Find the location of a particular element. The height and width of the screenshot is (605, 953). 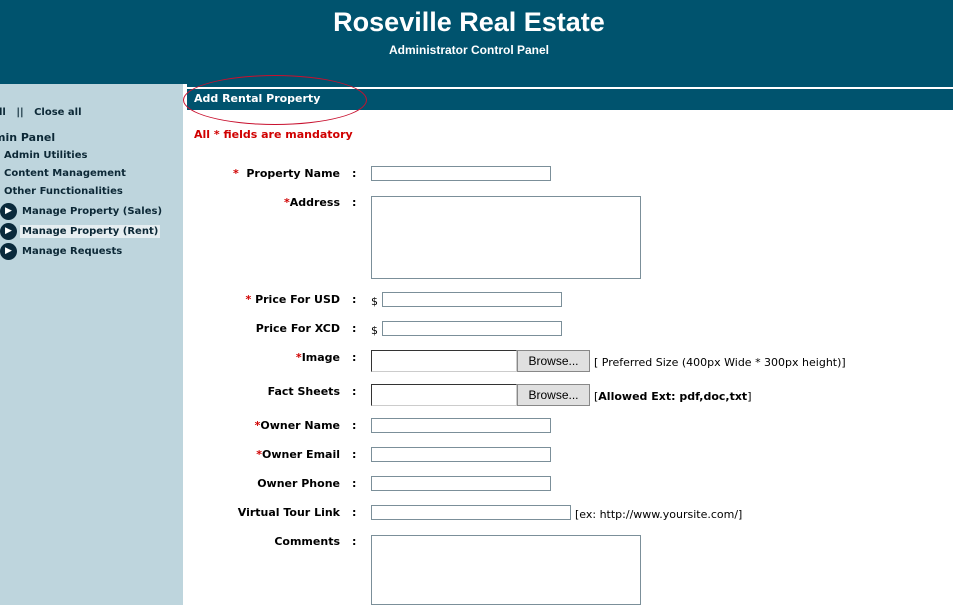

price-usd-label: * Price For USD is located at coordinates (265, 299).